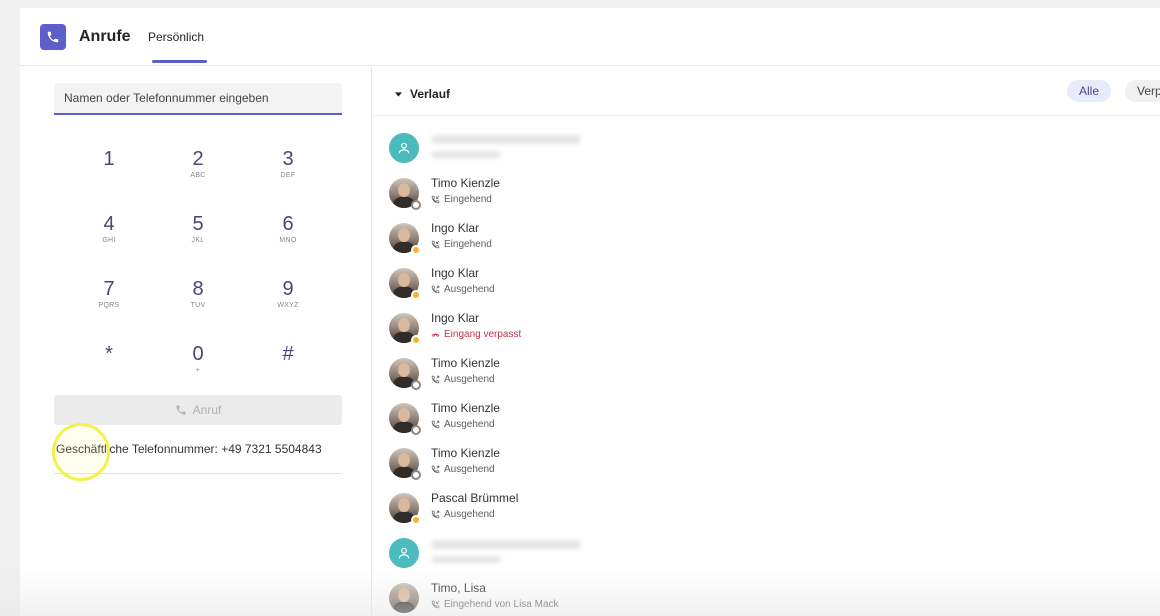 Image resolution: width=1160 pixels, height=616 pixels. I want to click on dial-key-8: 8 TUV, so click(198, 294).